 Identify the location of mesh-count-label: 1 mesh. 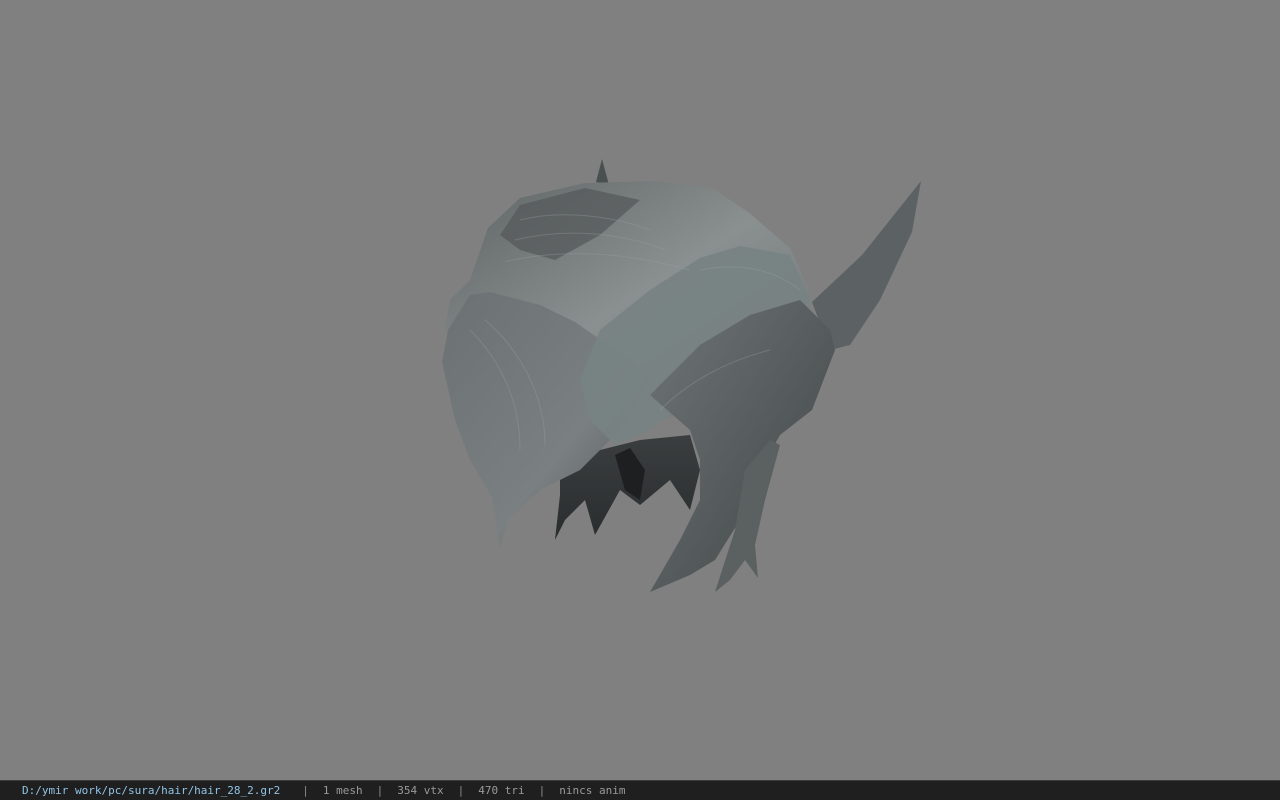
(342, 790).